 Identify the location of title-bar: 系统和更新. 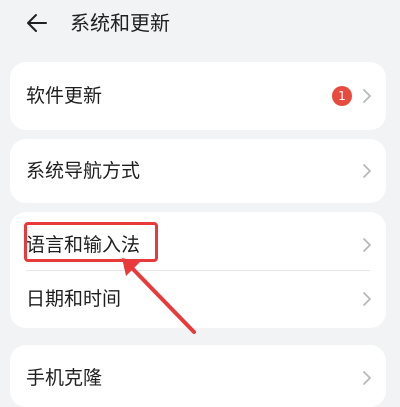
(200, 25).